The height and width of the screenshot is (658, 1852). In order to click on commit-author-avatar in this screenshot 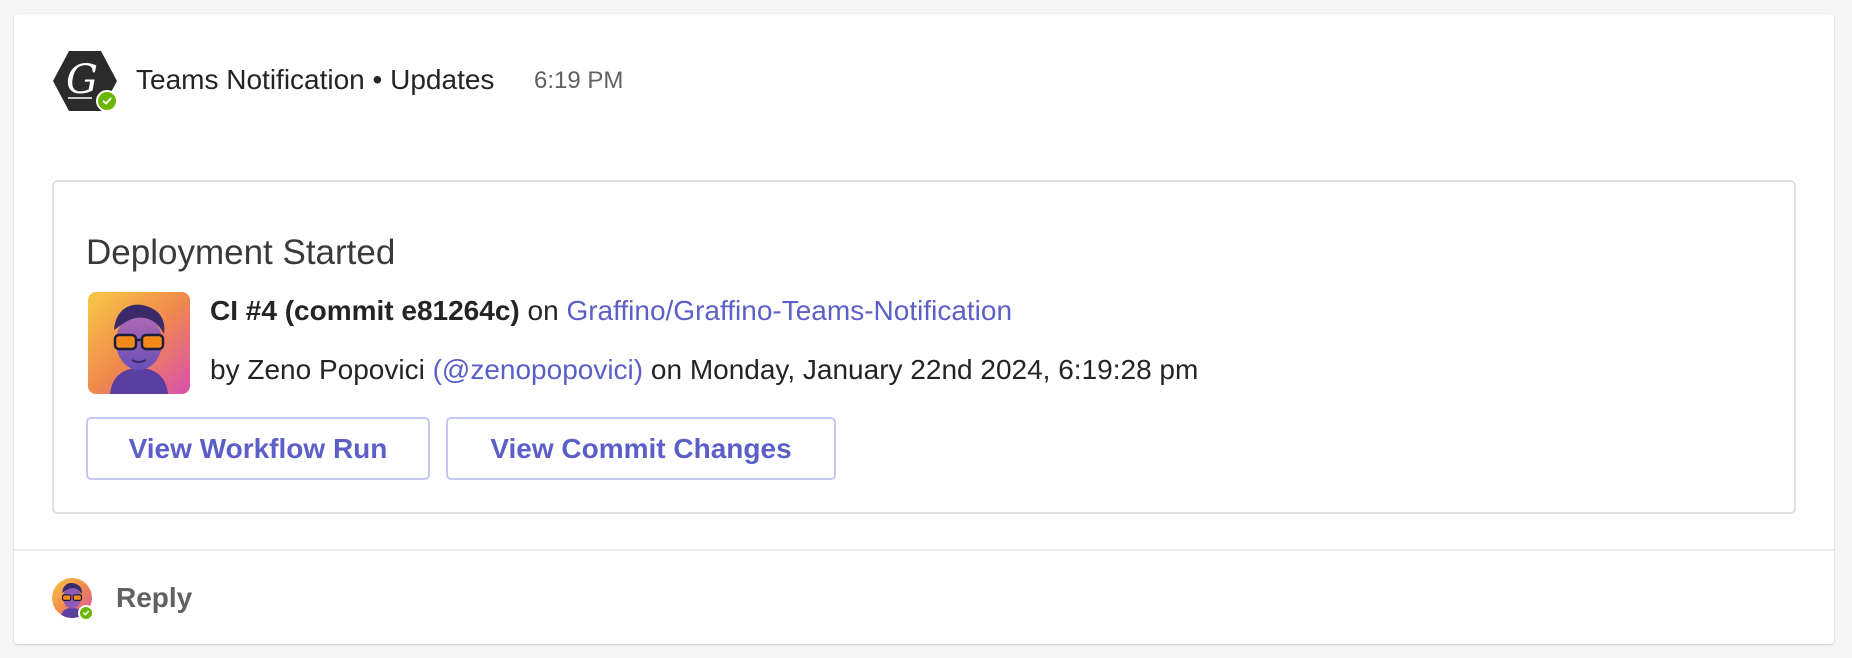, I will do `click(139, 343)`.